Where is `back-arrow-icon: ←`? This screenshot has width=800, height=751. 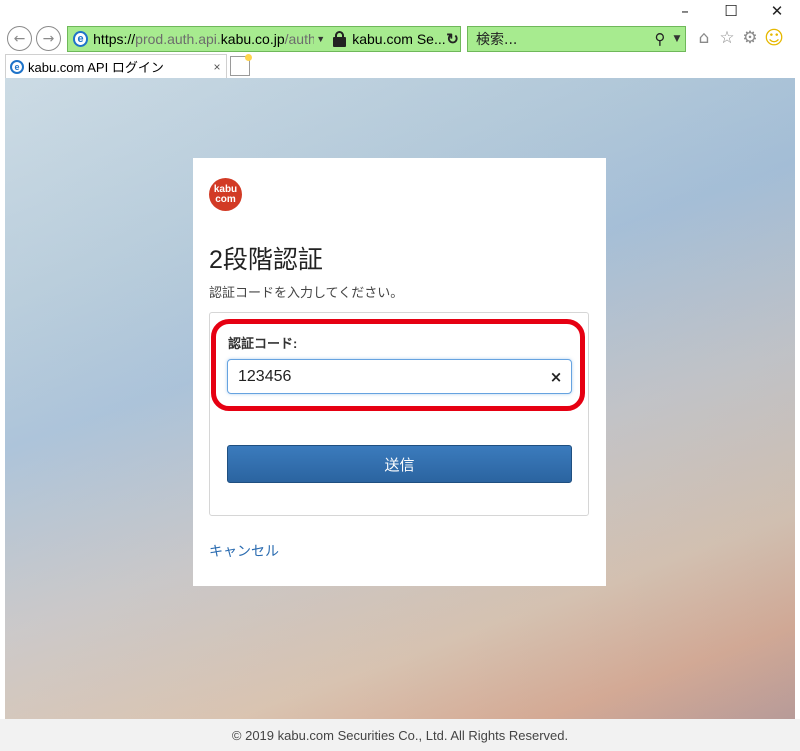
back-arrow-icon: ← is located at coordinates (19, 38).